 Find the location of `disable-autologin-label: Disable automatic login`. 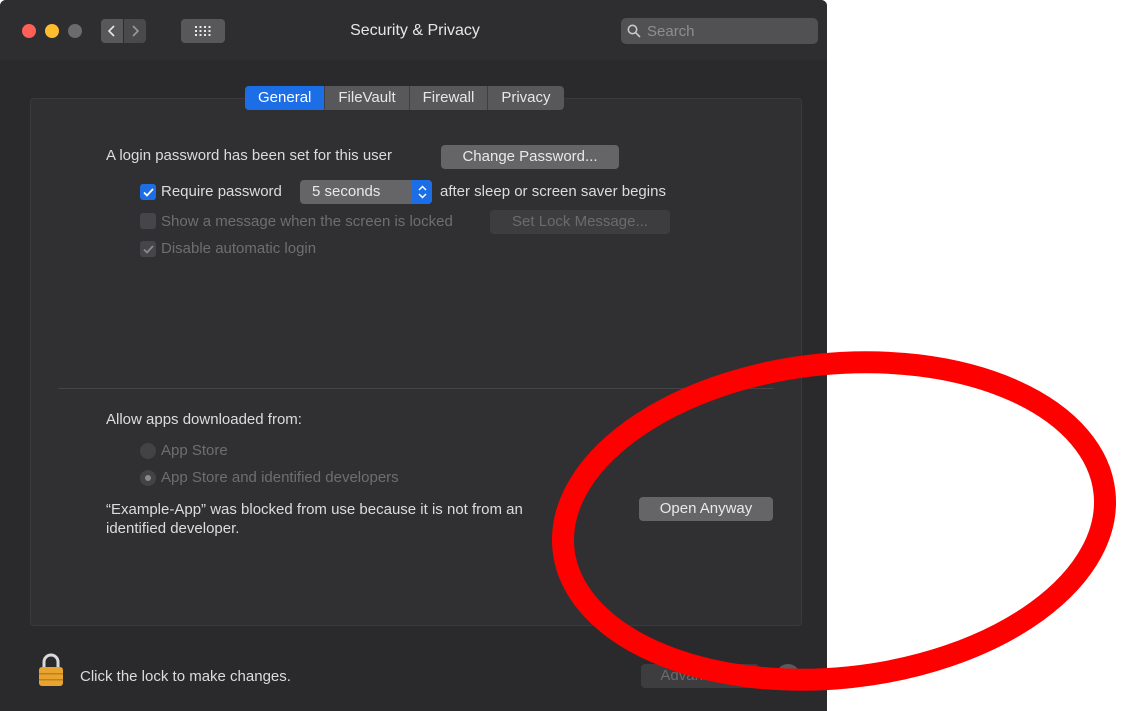

disable-autologin-label: Disable automatic login is located at coordinates (239, 248).